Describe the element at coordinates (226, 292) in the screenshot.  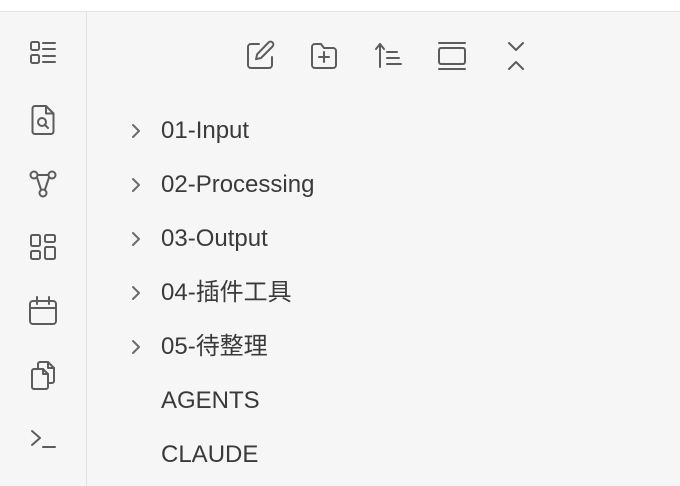
I see `tree-item-label: 04-插件工具` at that location.